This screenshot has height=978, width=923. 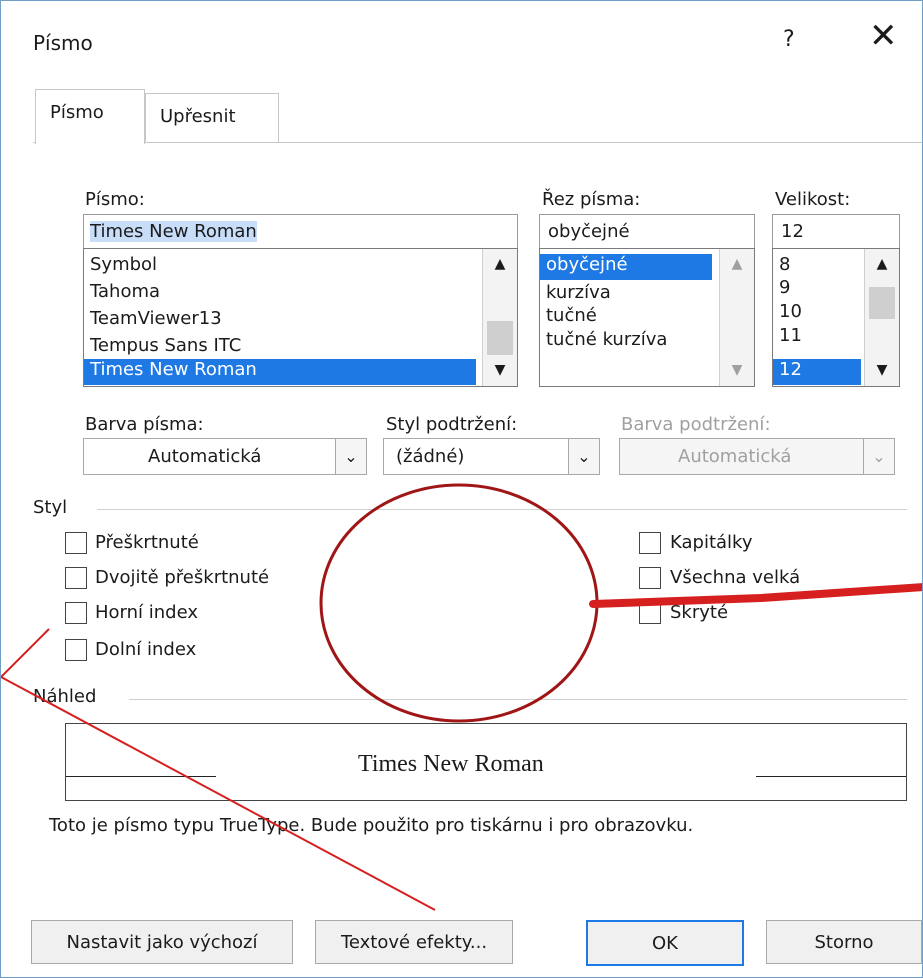 I want to click on size-list-item: 8, so click(x=784, y=264).